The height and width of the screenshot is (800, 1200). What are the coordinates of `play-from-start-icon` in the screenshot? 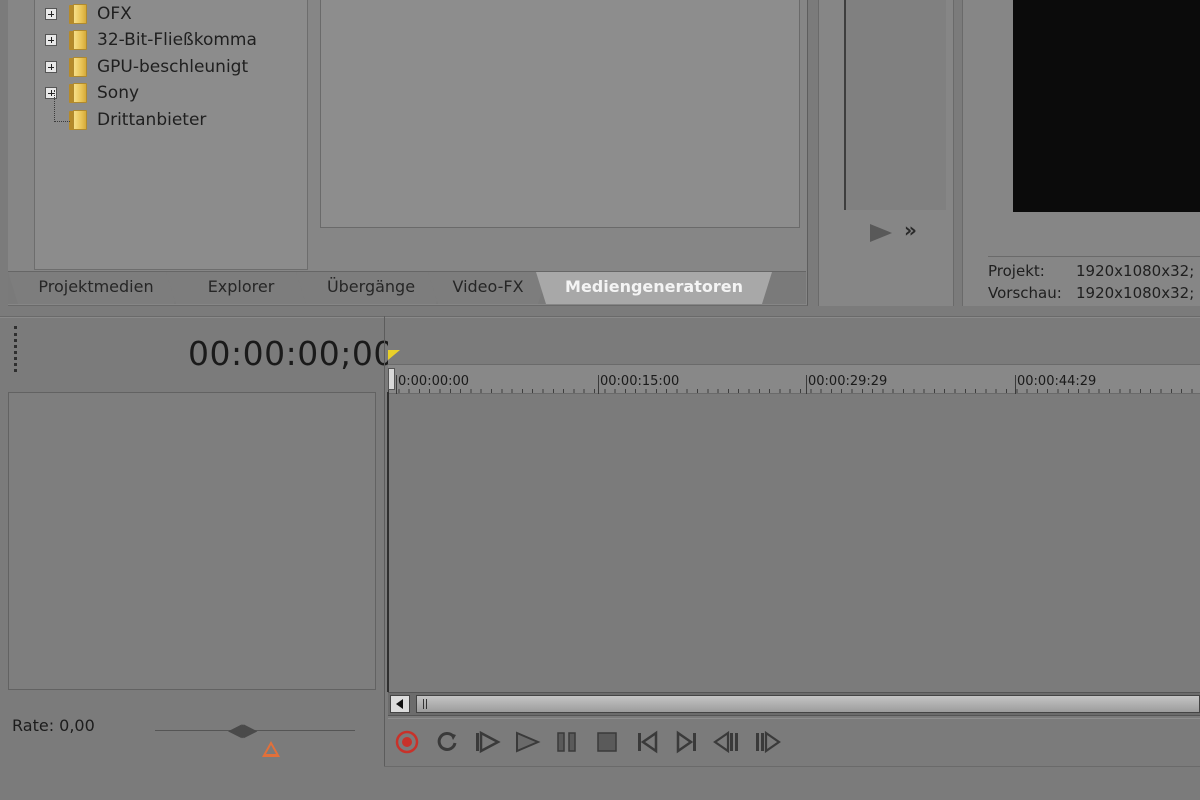 It's located at (487, 742).